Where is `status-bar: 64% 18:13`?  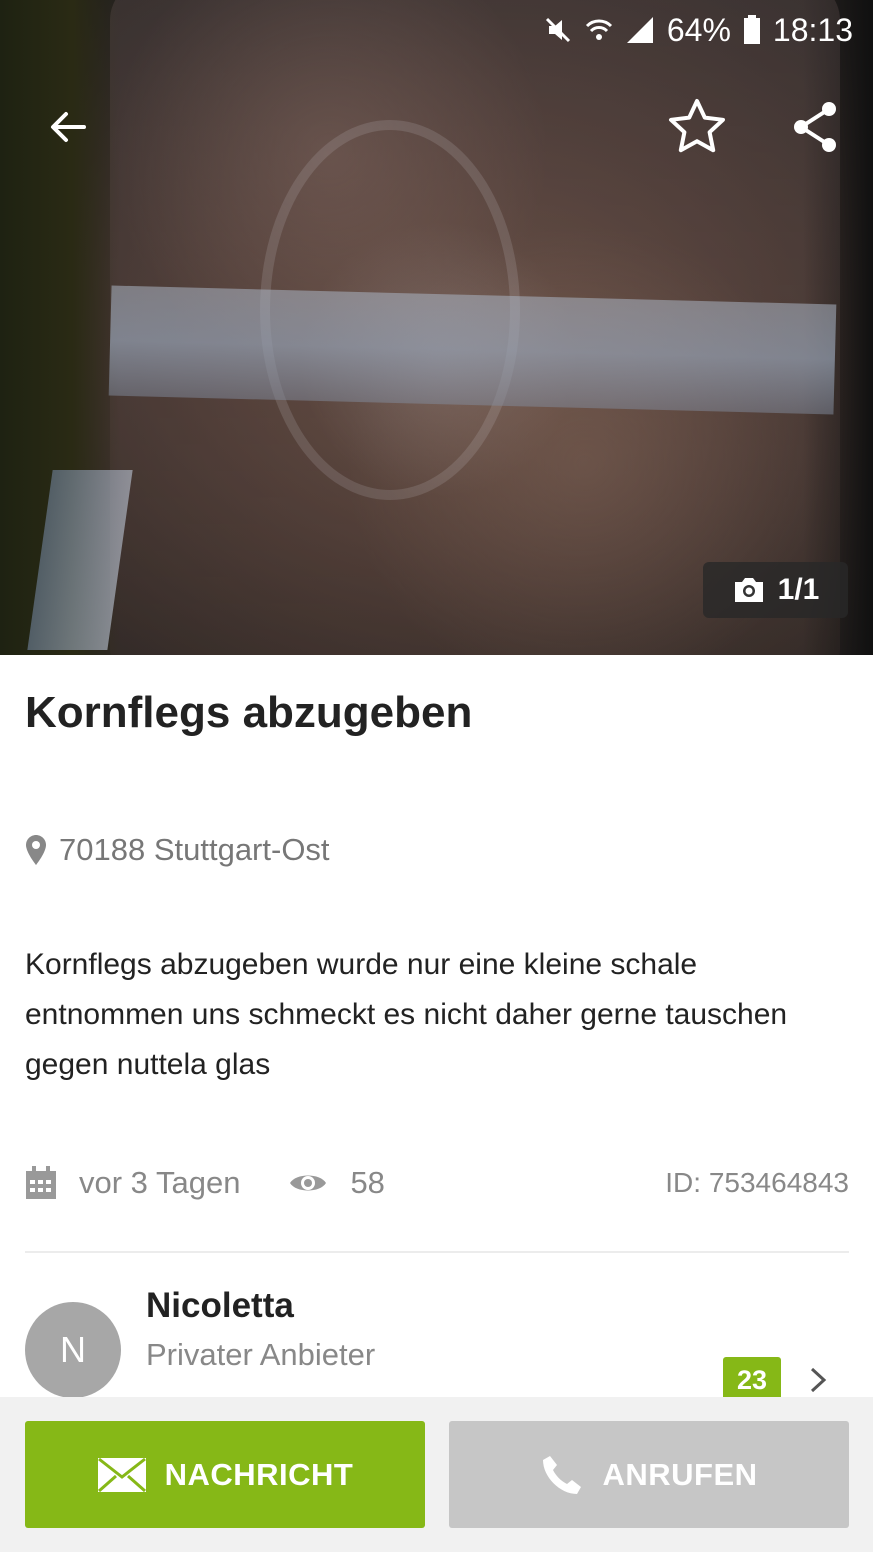 status-bar: 64% 18:13 is located at coordinates (698, 30).